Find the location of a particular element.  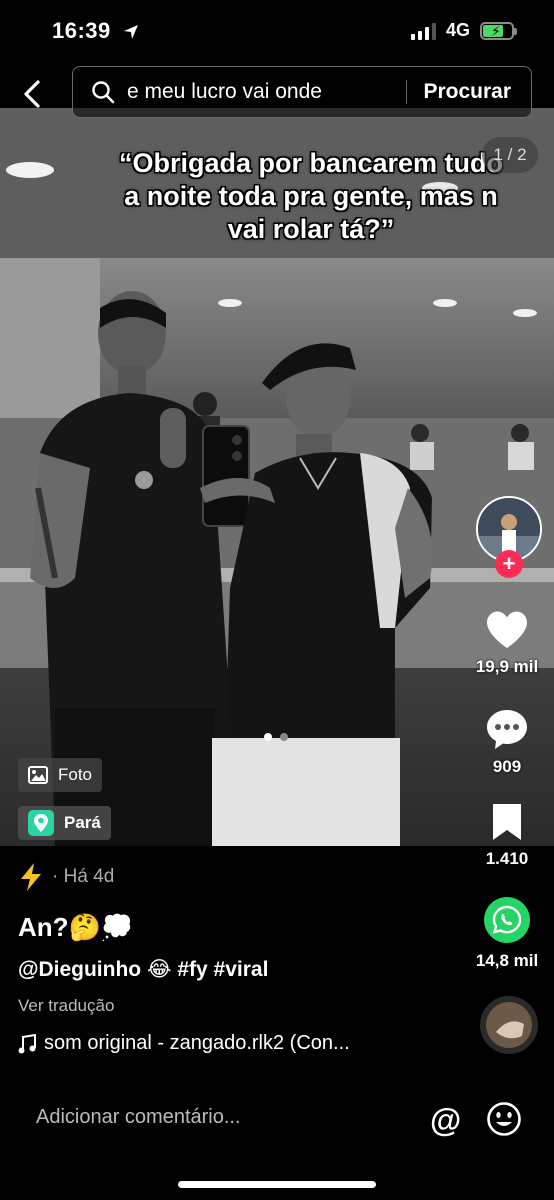

lightning-icon is located at coordinates (31, 877).